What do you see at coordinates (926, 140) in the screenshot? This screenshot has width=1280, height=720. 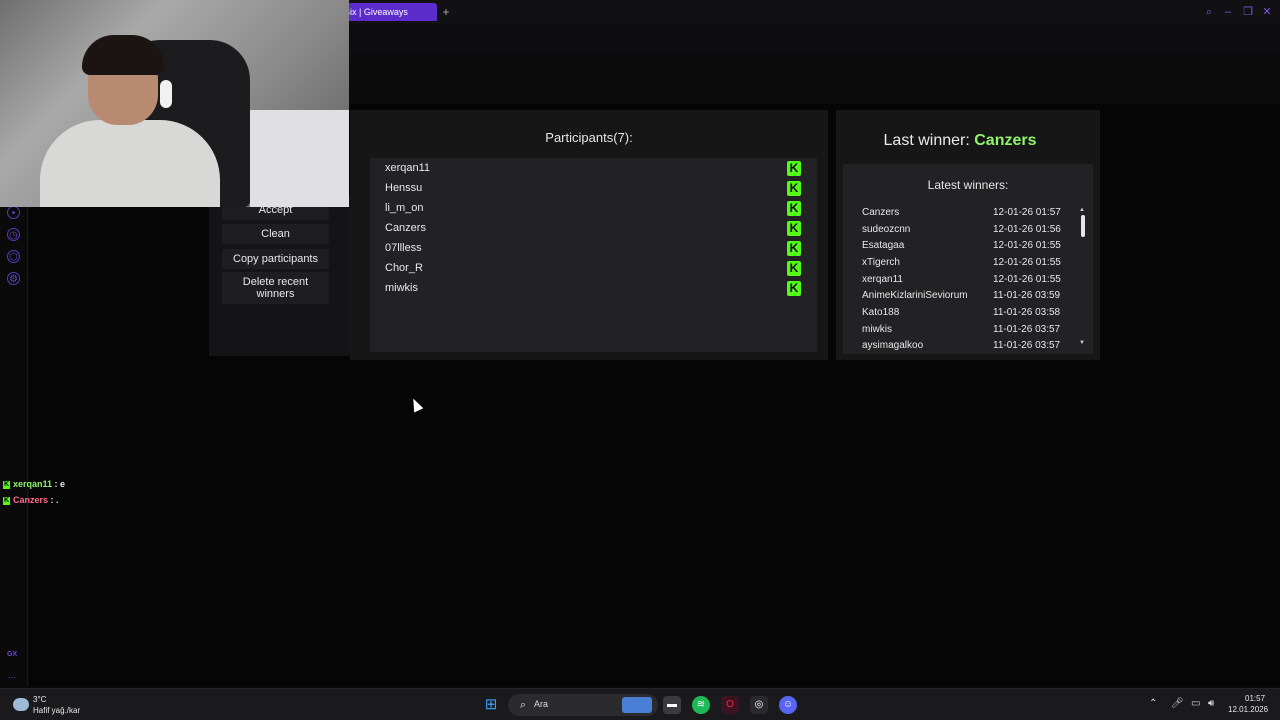 I see `last-winner-label: Last winner:` at bounding box center [926, 140].